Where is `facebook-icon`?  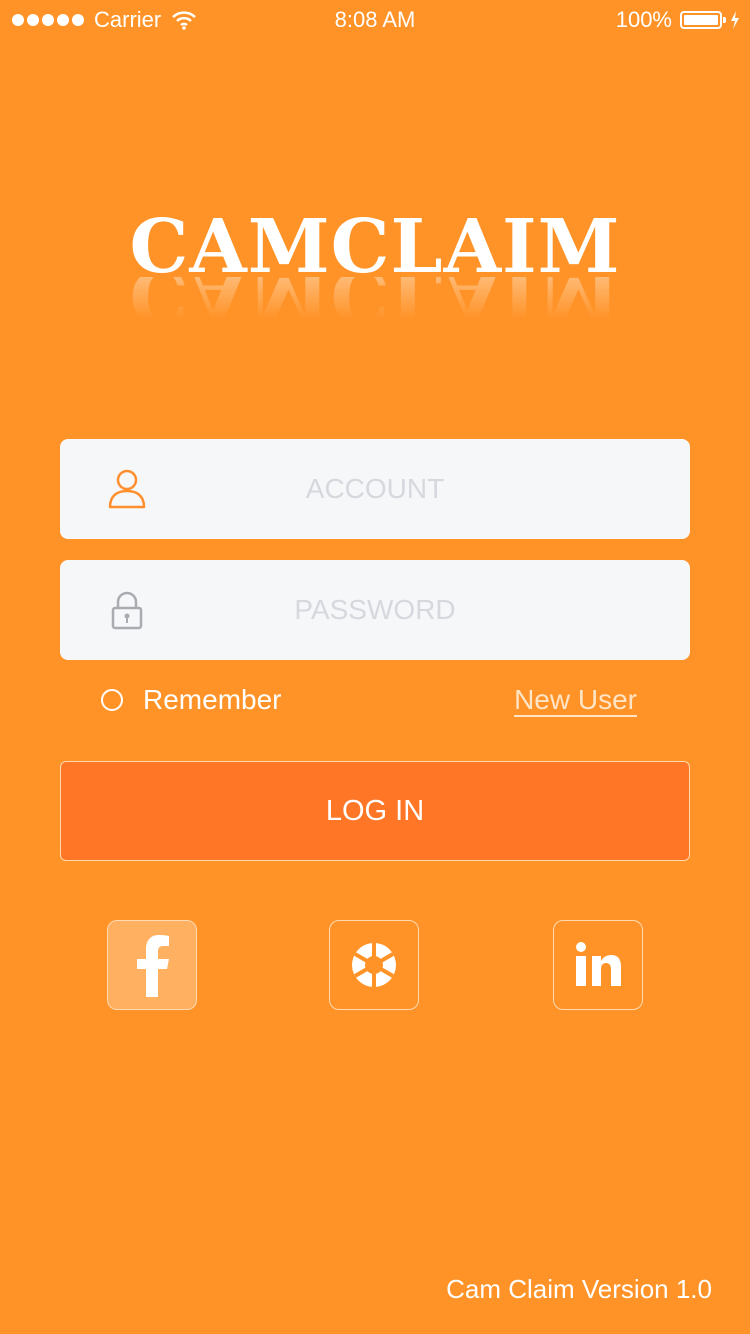 facebook-icon is located at coordinates (153, 966).